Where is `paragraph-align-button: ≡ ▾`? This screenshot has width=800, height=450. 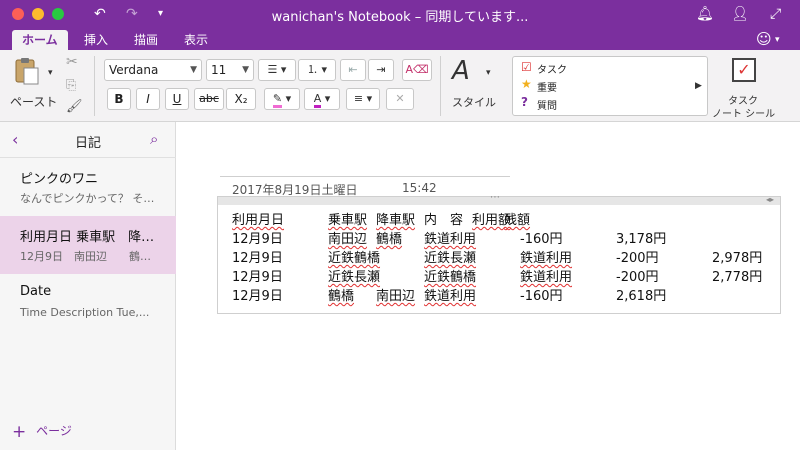 paragraph-align-button: ≡ ▾ is located at coordinates (363, 99).